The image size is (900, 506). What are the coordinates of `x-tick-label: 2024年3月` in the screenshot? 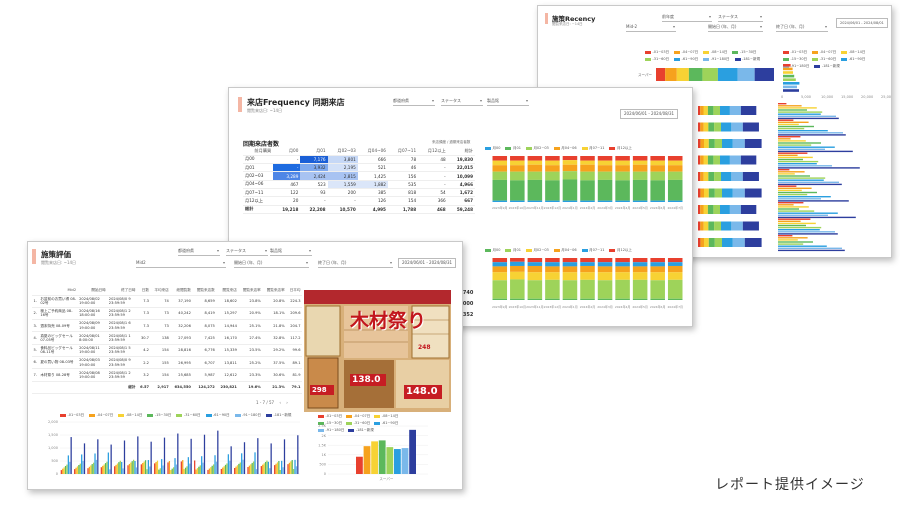 It's located at (605, 207).